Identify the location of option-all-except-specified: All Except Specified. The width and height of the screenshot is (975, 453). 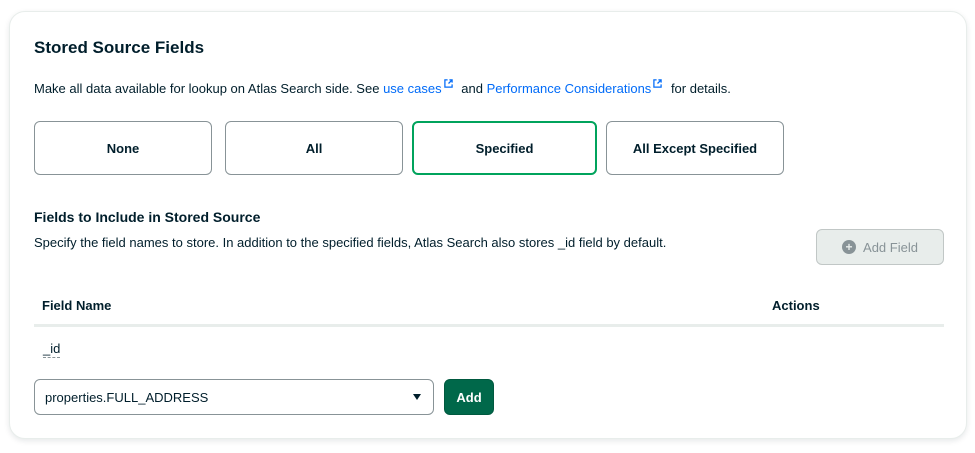
(695, 148).